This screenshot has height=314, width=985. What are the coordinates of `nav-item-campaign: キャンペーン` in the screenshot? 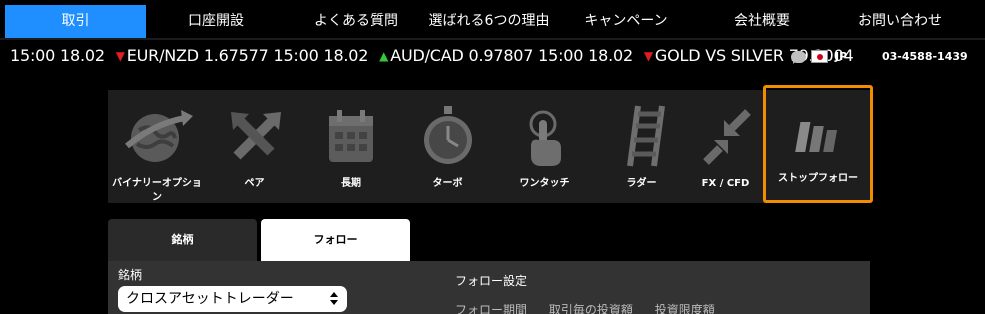 It's located at (626, 21).